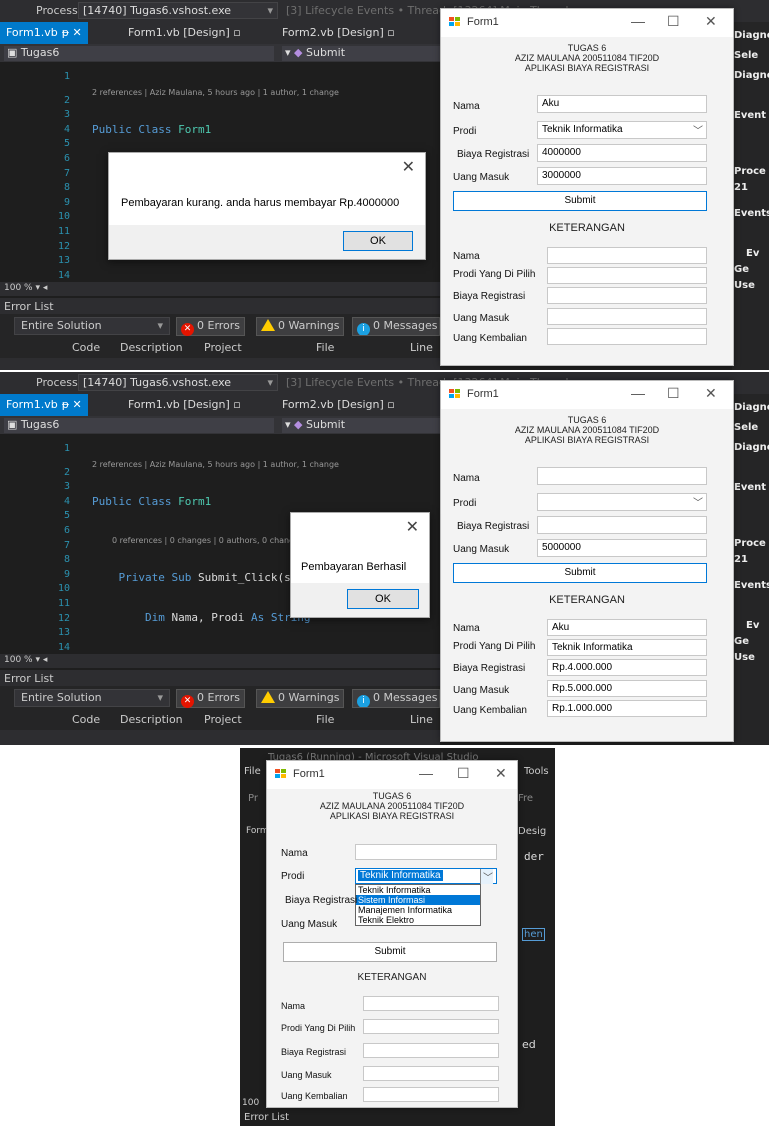 The width and height of the screenshot is (769, 1126). I want to click on option-teknik-informatika: Teknik Informatika, so click(418, 890).